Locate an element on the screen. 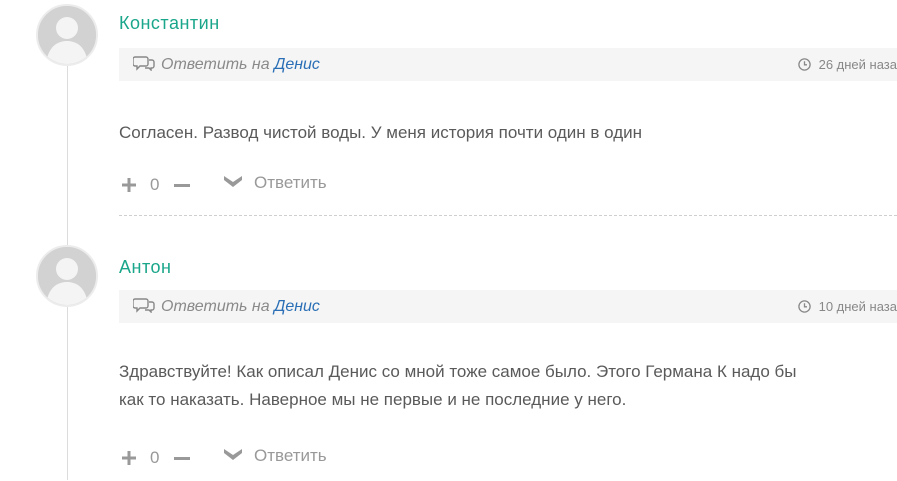 This screenshot has height=481, width=897. comment-date-text: 10 дней наза is located at coordinates (857, 306).